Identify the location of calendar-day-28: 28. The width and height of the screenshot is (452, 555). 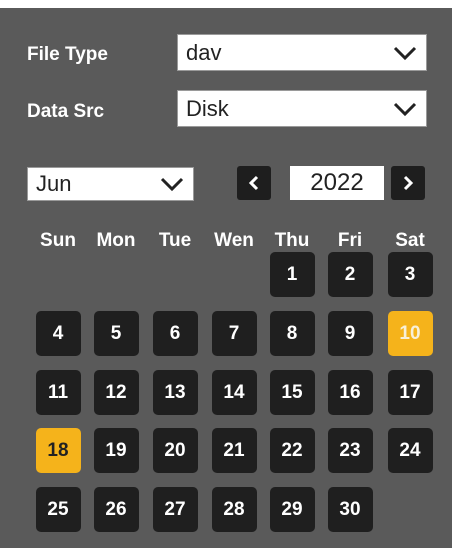
(234, 509).